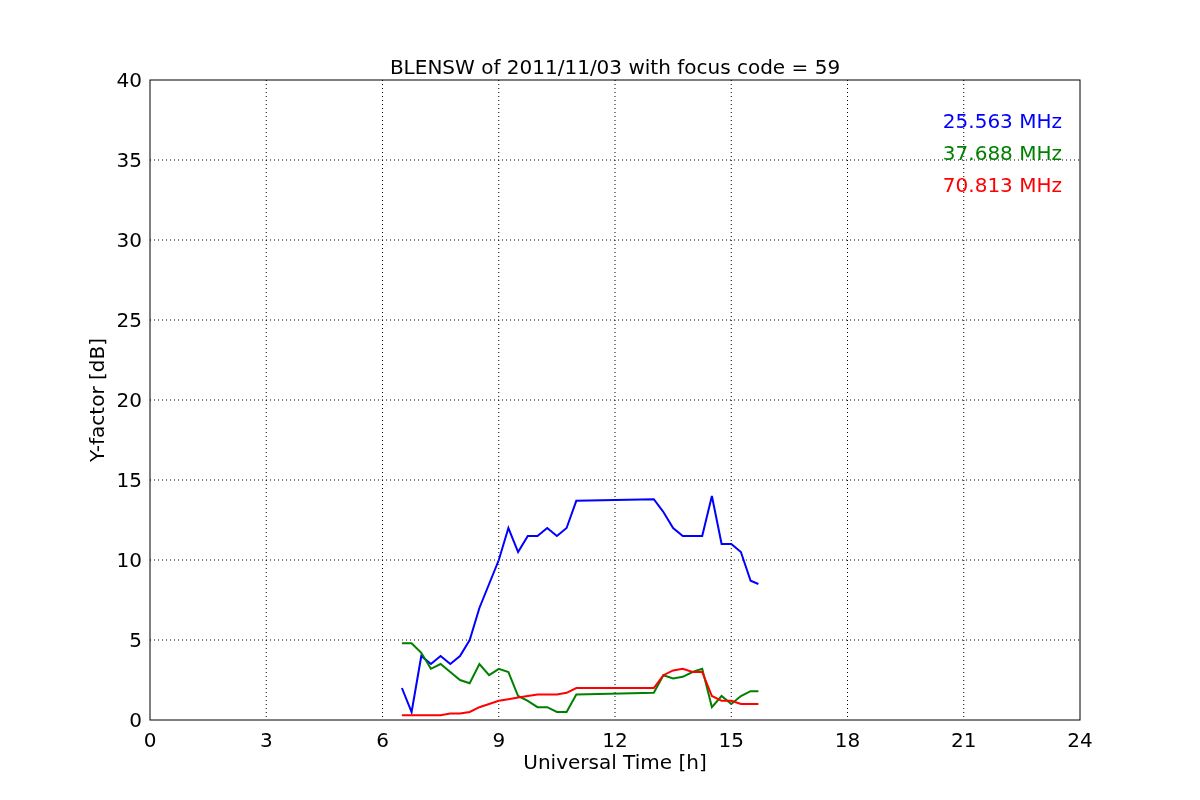  What do you see at coordinates (129, 400) in the screenshot?
I see `y-tick-label: 20` at bounding box center [129, 400].